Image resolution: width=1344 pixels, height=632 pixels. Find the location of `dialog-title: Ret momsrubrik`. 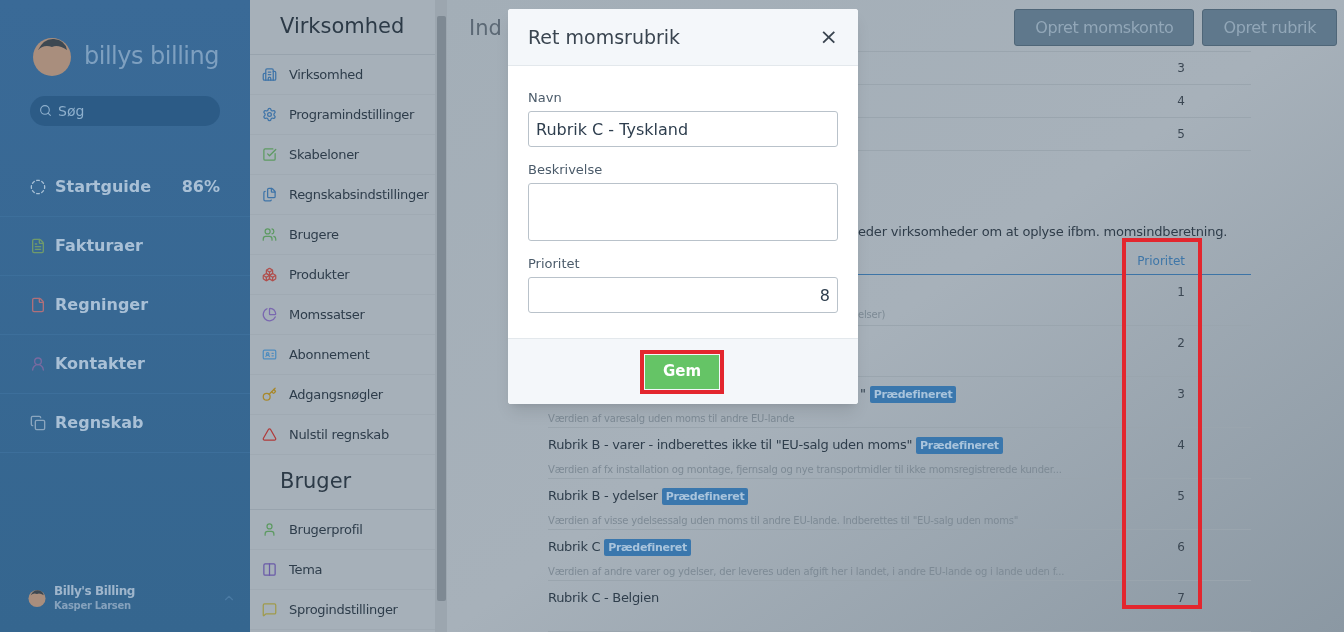

dialog-title: Ret momsrubrik is located at coordinates (605, 37).